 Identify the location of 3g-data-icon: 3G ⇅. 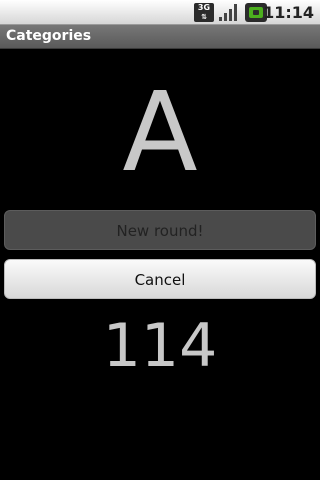
(204, 12).